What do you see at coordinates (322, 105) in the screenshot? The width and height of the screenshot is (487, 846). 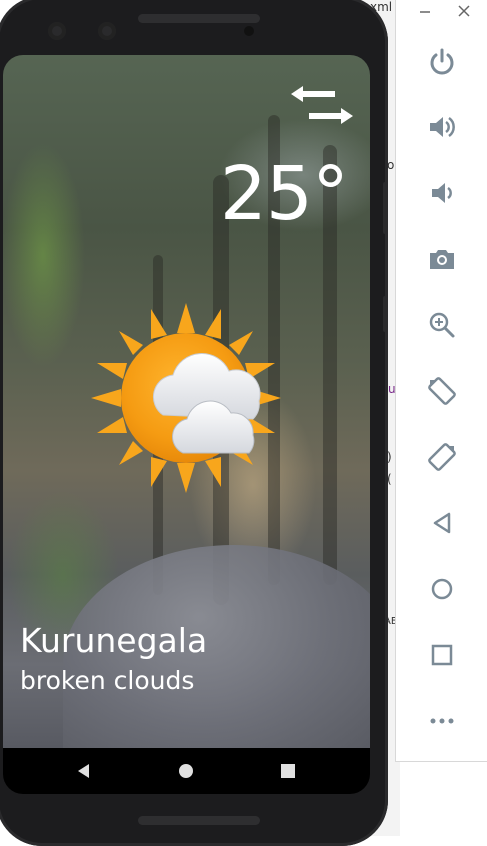 I see `swap-arrows-icon` at bounding box center [322, 105].